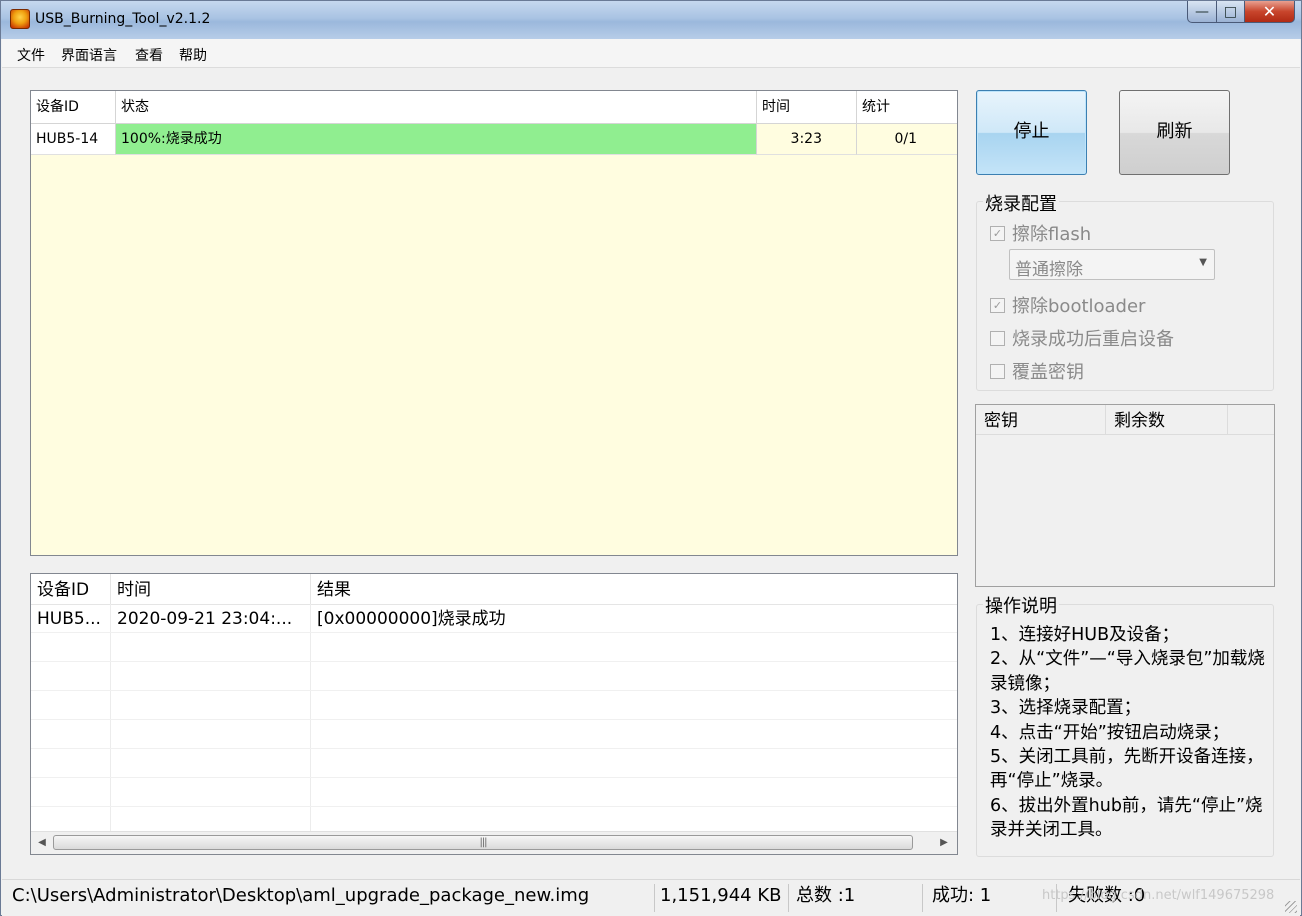 Image resolution: width=1302 pixels, height=916 pixels. Describe the element at coordinates (1158, 895) in the screenshot. I see `watermark: https://blog.csdn.net/wlf149675298` at that location.